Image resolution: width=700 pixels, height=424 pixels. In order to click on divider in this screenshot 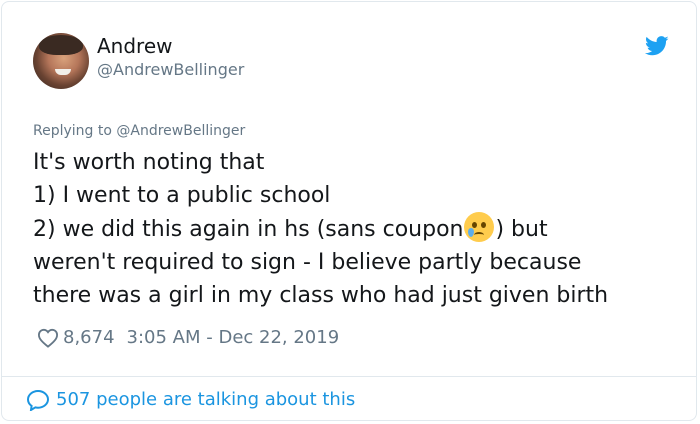, I will do `click(349, 376)`.